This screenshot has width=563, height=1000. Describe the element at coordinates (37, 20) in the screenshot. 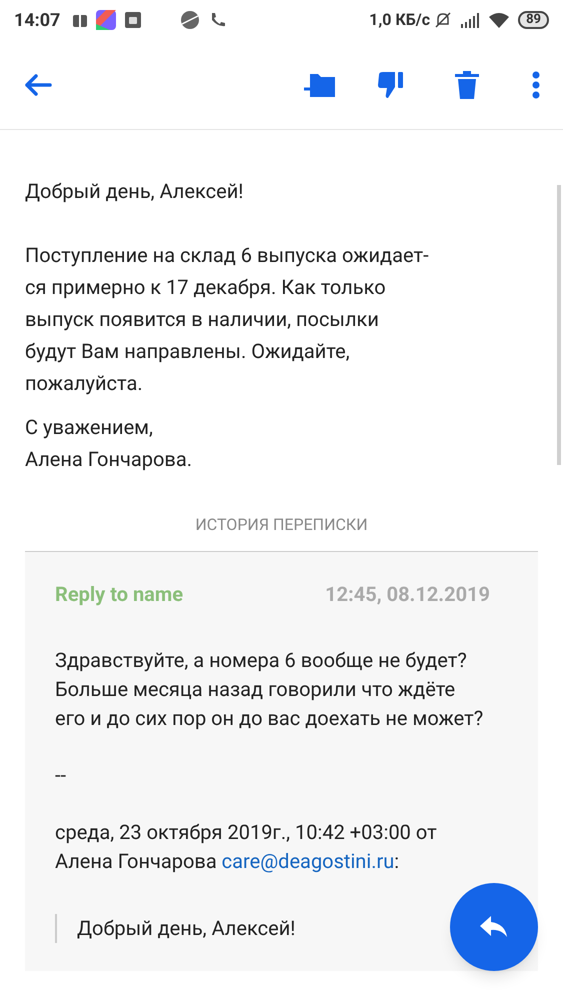

I see `status-time: 14:07` at that location.